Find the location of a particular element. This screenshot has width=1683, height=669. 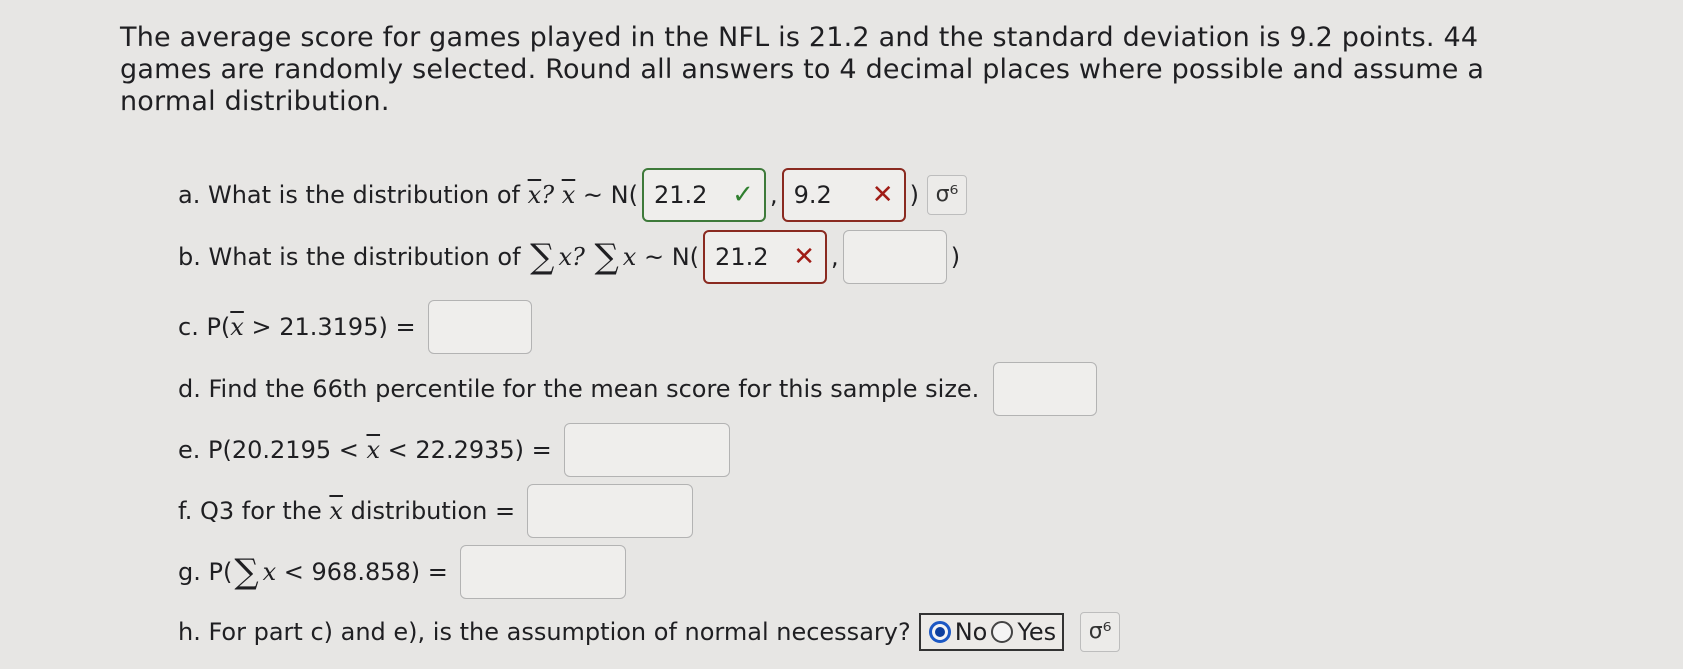

question-g-rest: < 968.858) = is located at coordinates (365, 572).